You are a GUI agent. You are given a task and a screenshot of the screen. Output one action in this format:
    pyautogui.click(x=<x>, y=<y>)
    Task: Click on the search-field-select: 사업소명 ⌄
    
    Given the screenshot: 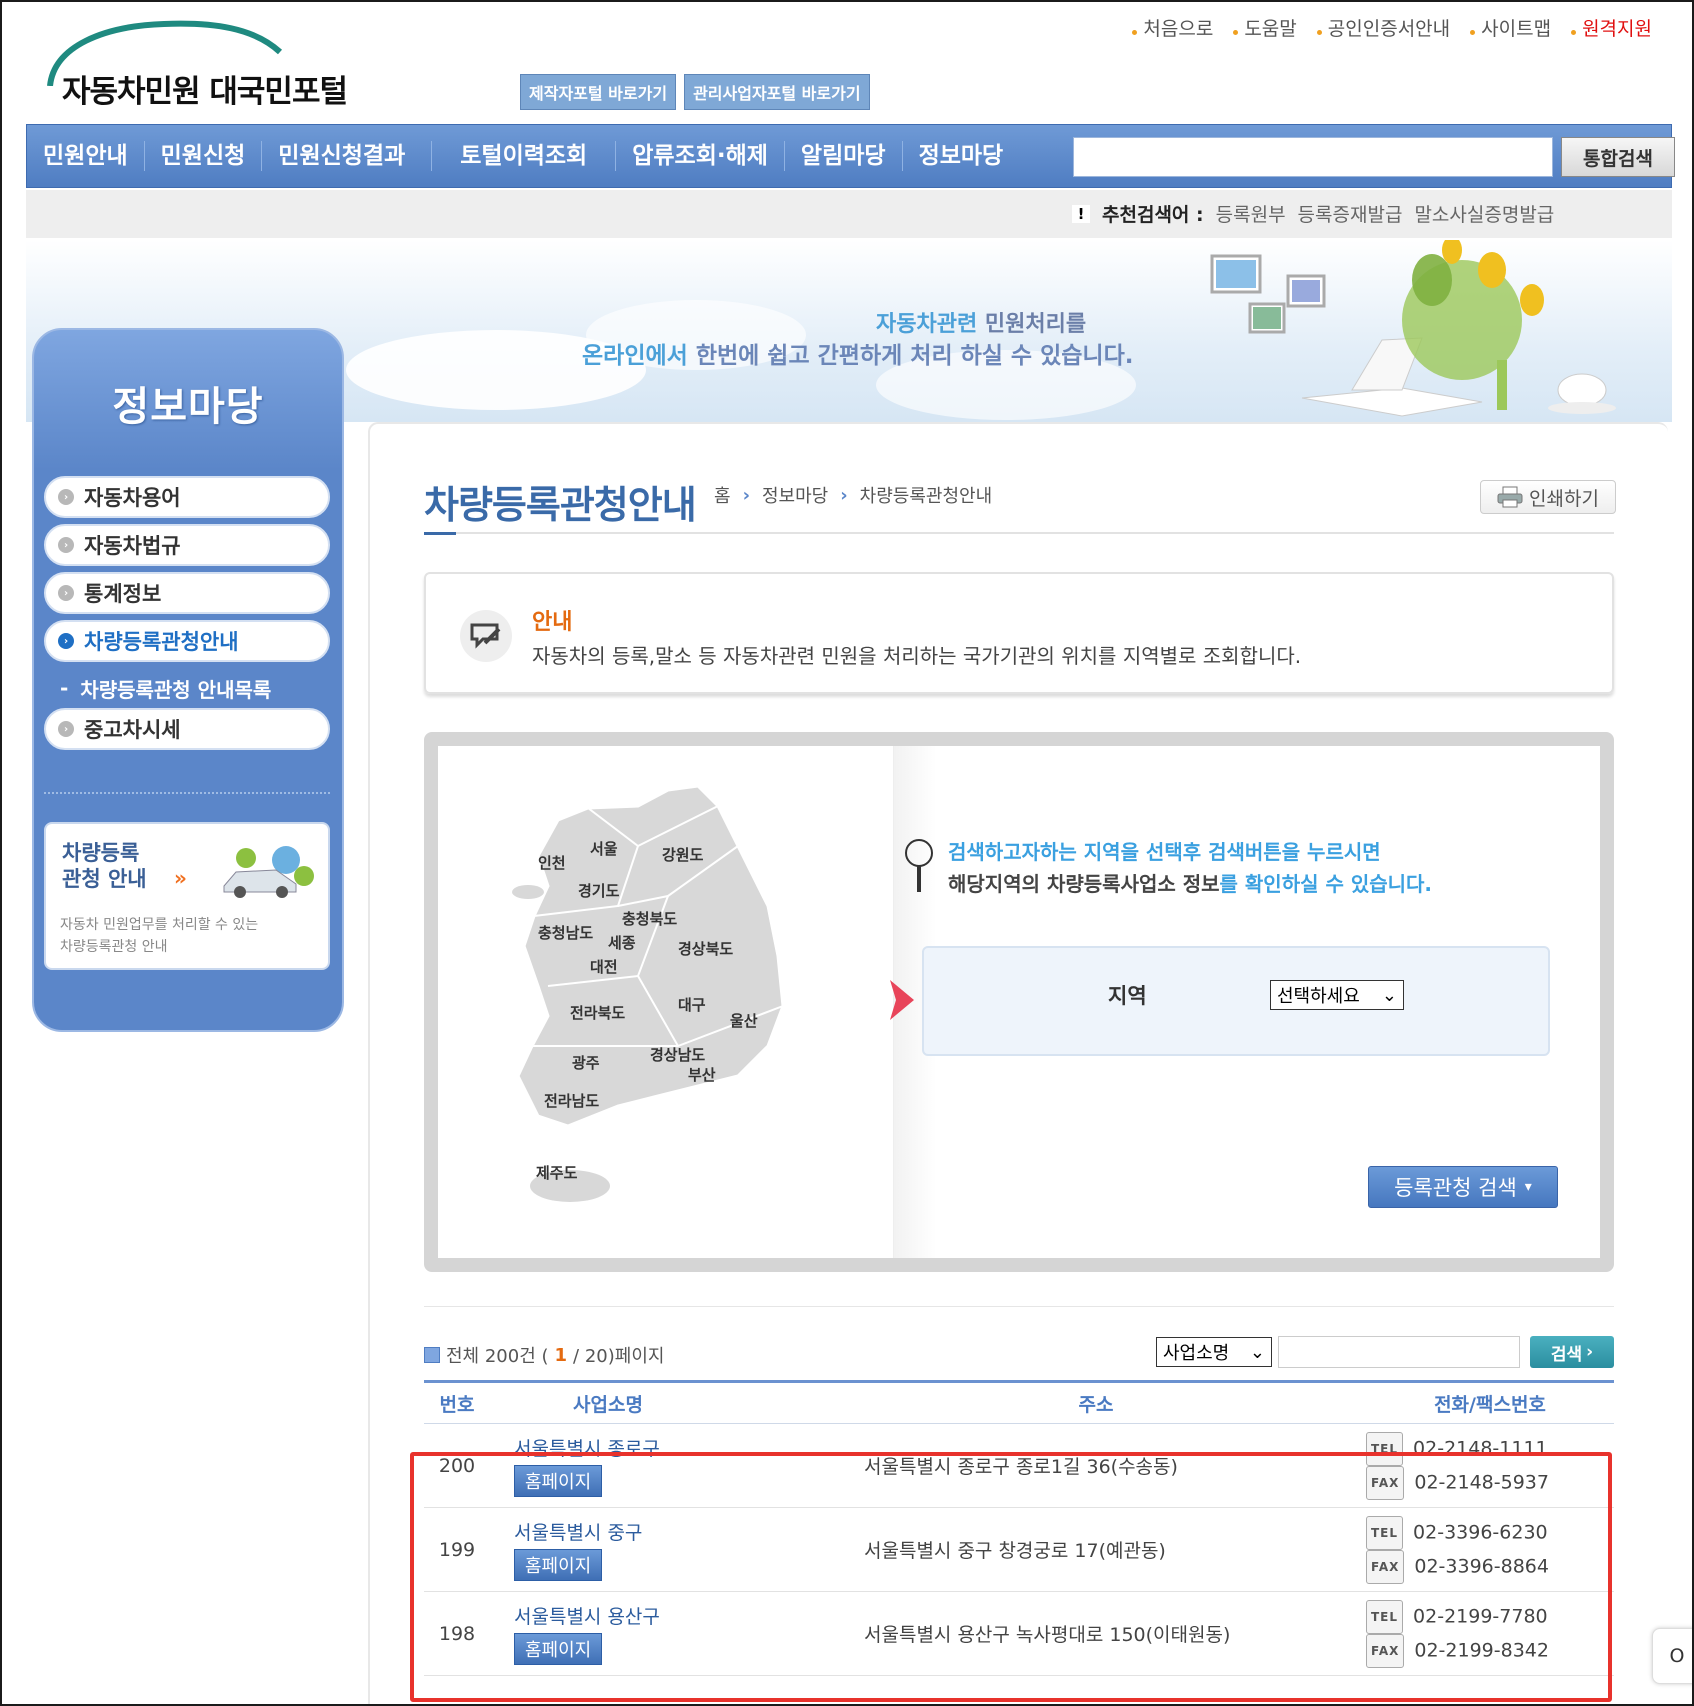 What is the action you would take?
    pyautogui.click(x=1214, y=1352)
    